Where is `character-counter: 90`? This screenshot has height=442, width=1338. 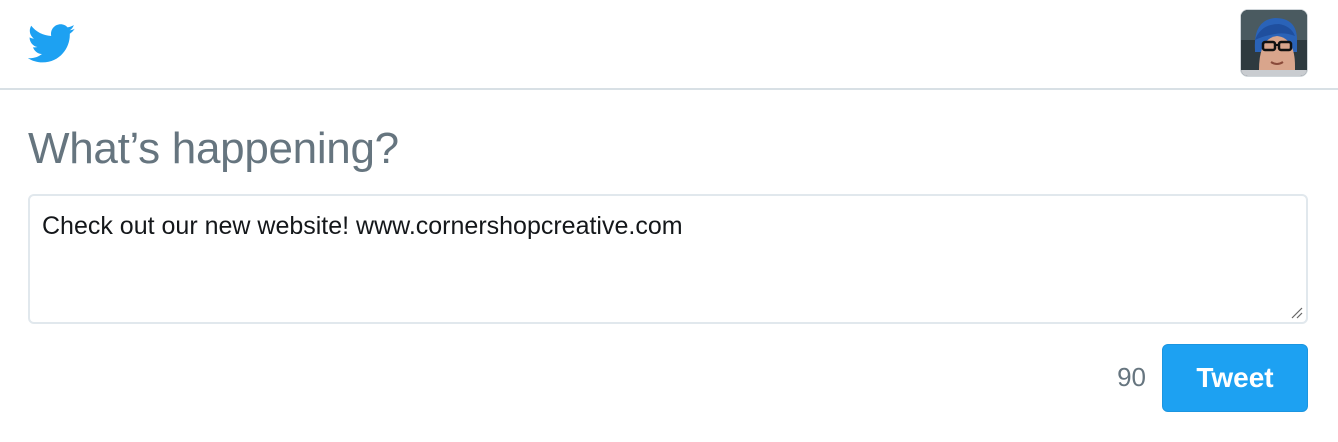 character-counter: 90 is located at coordinates (1131, 377).